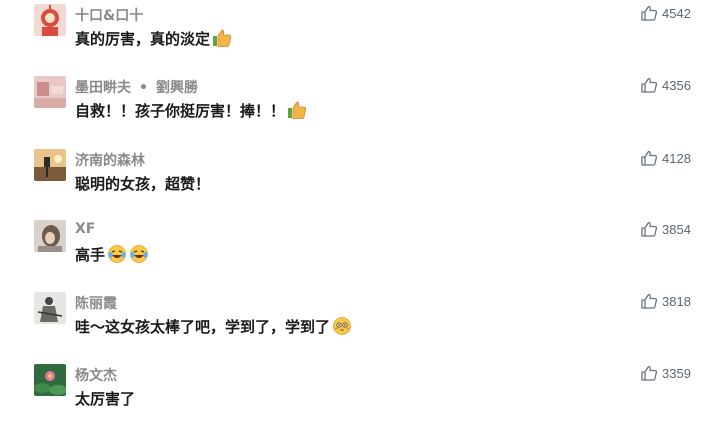  I want to click on comment-item: 十口&口十 真的厉害，真的淡定 4542, so click(350, 34).